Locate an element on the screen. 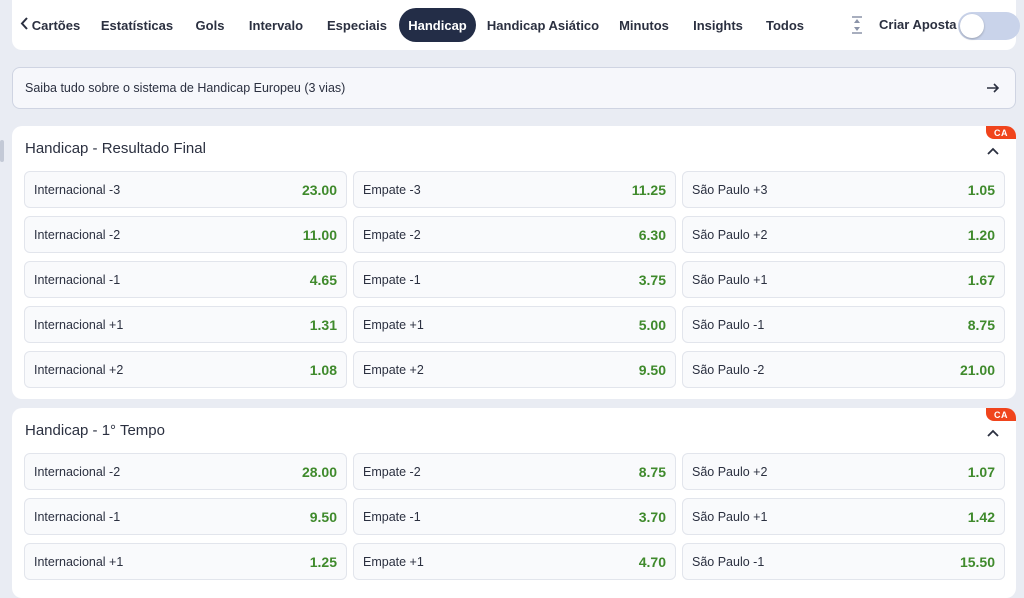 The height and width of the screenshot is (598, 1024). tab-gols: Gols is located at coordinates (210, 25).